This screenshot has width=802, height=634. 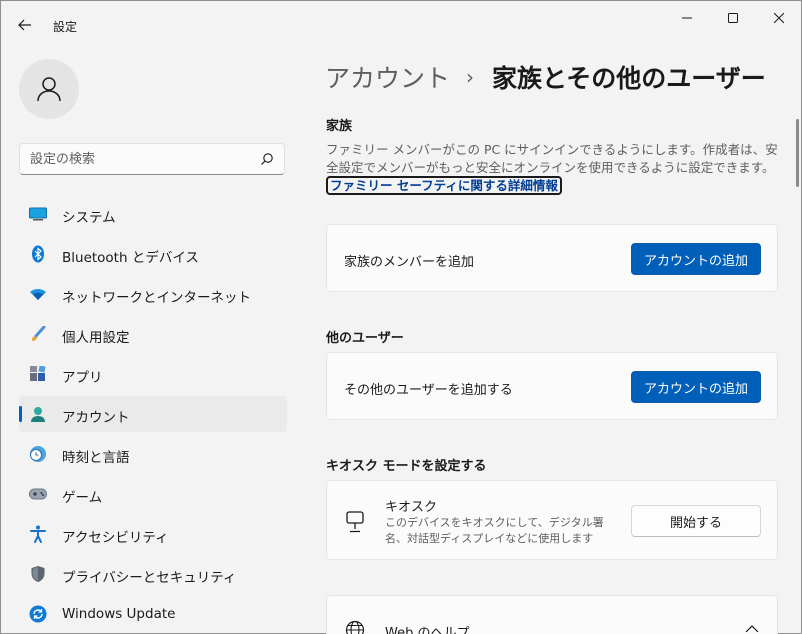 I want to click on breadcrumb-parent: アカウント, so click(x=387, y=77).